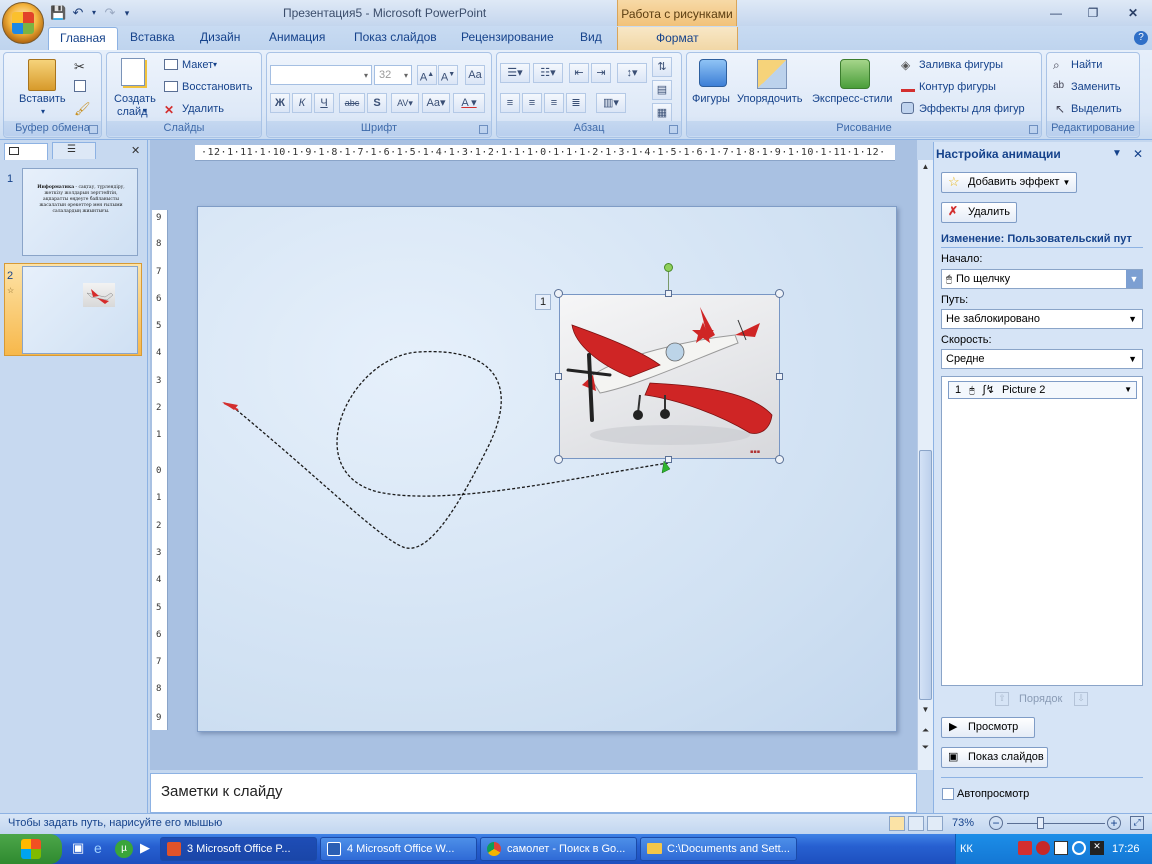 The image size is (1152, 864). I want to click on resize-handle-se, so click(779, 459).